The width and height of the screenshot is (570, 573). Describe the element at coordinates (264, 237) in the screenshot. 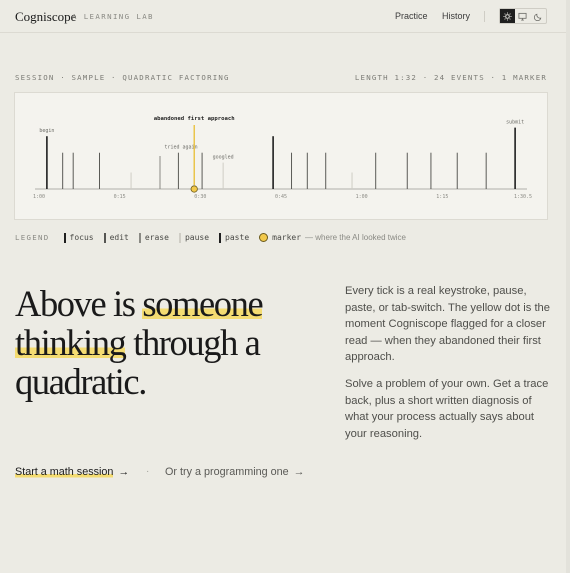

I see `marker-dot-icon` at that location.